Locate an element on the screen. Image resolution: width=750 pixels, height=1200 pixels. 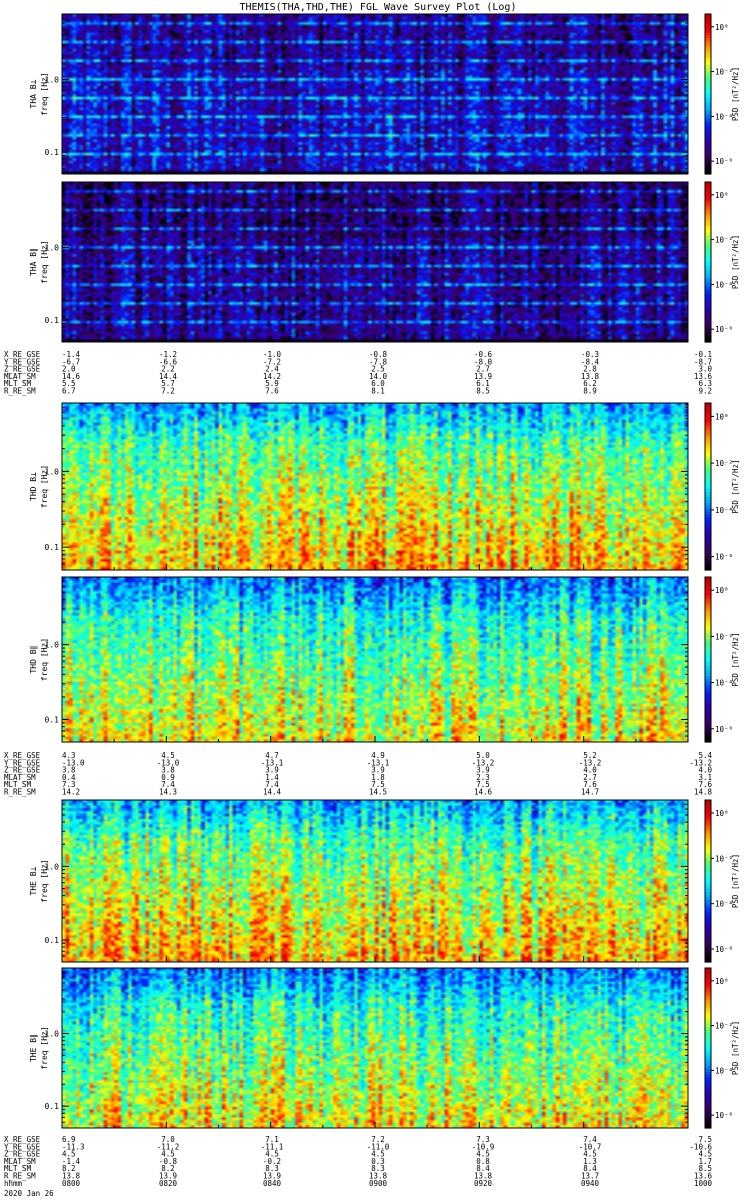
ephemeris-row-label: hhmm is located at coordinates (13, 1183).